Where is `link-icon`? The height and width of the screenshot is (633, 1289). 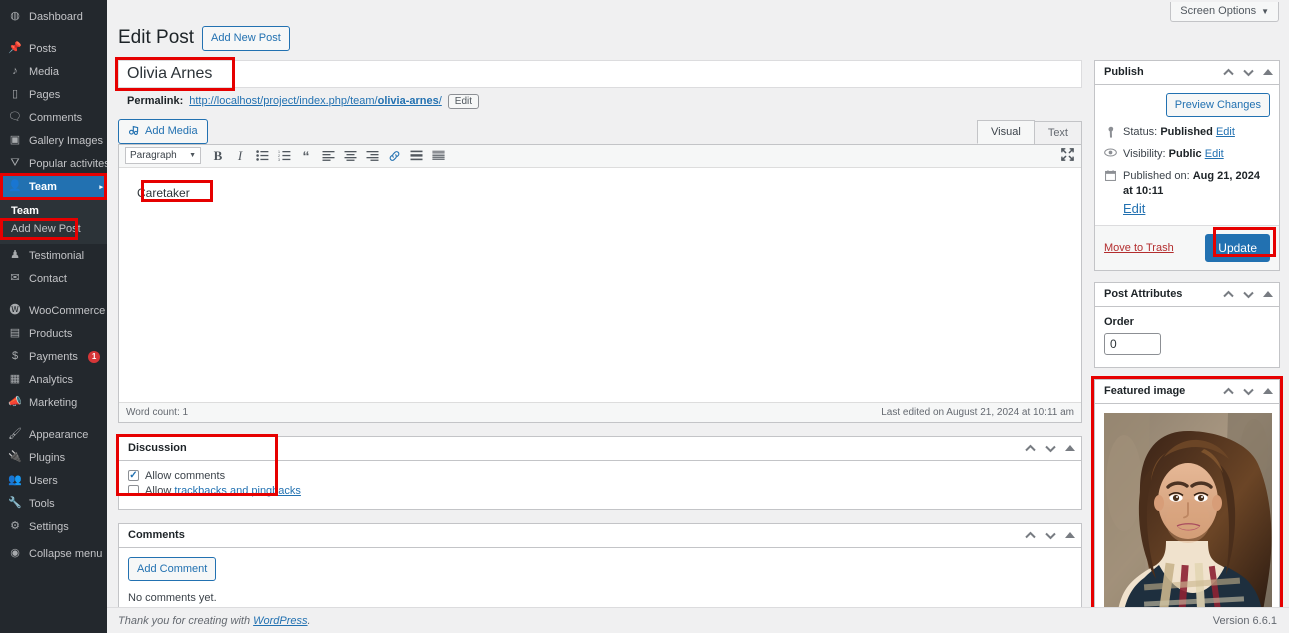
link-icon is located at coordinates (394, 155).